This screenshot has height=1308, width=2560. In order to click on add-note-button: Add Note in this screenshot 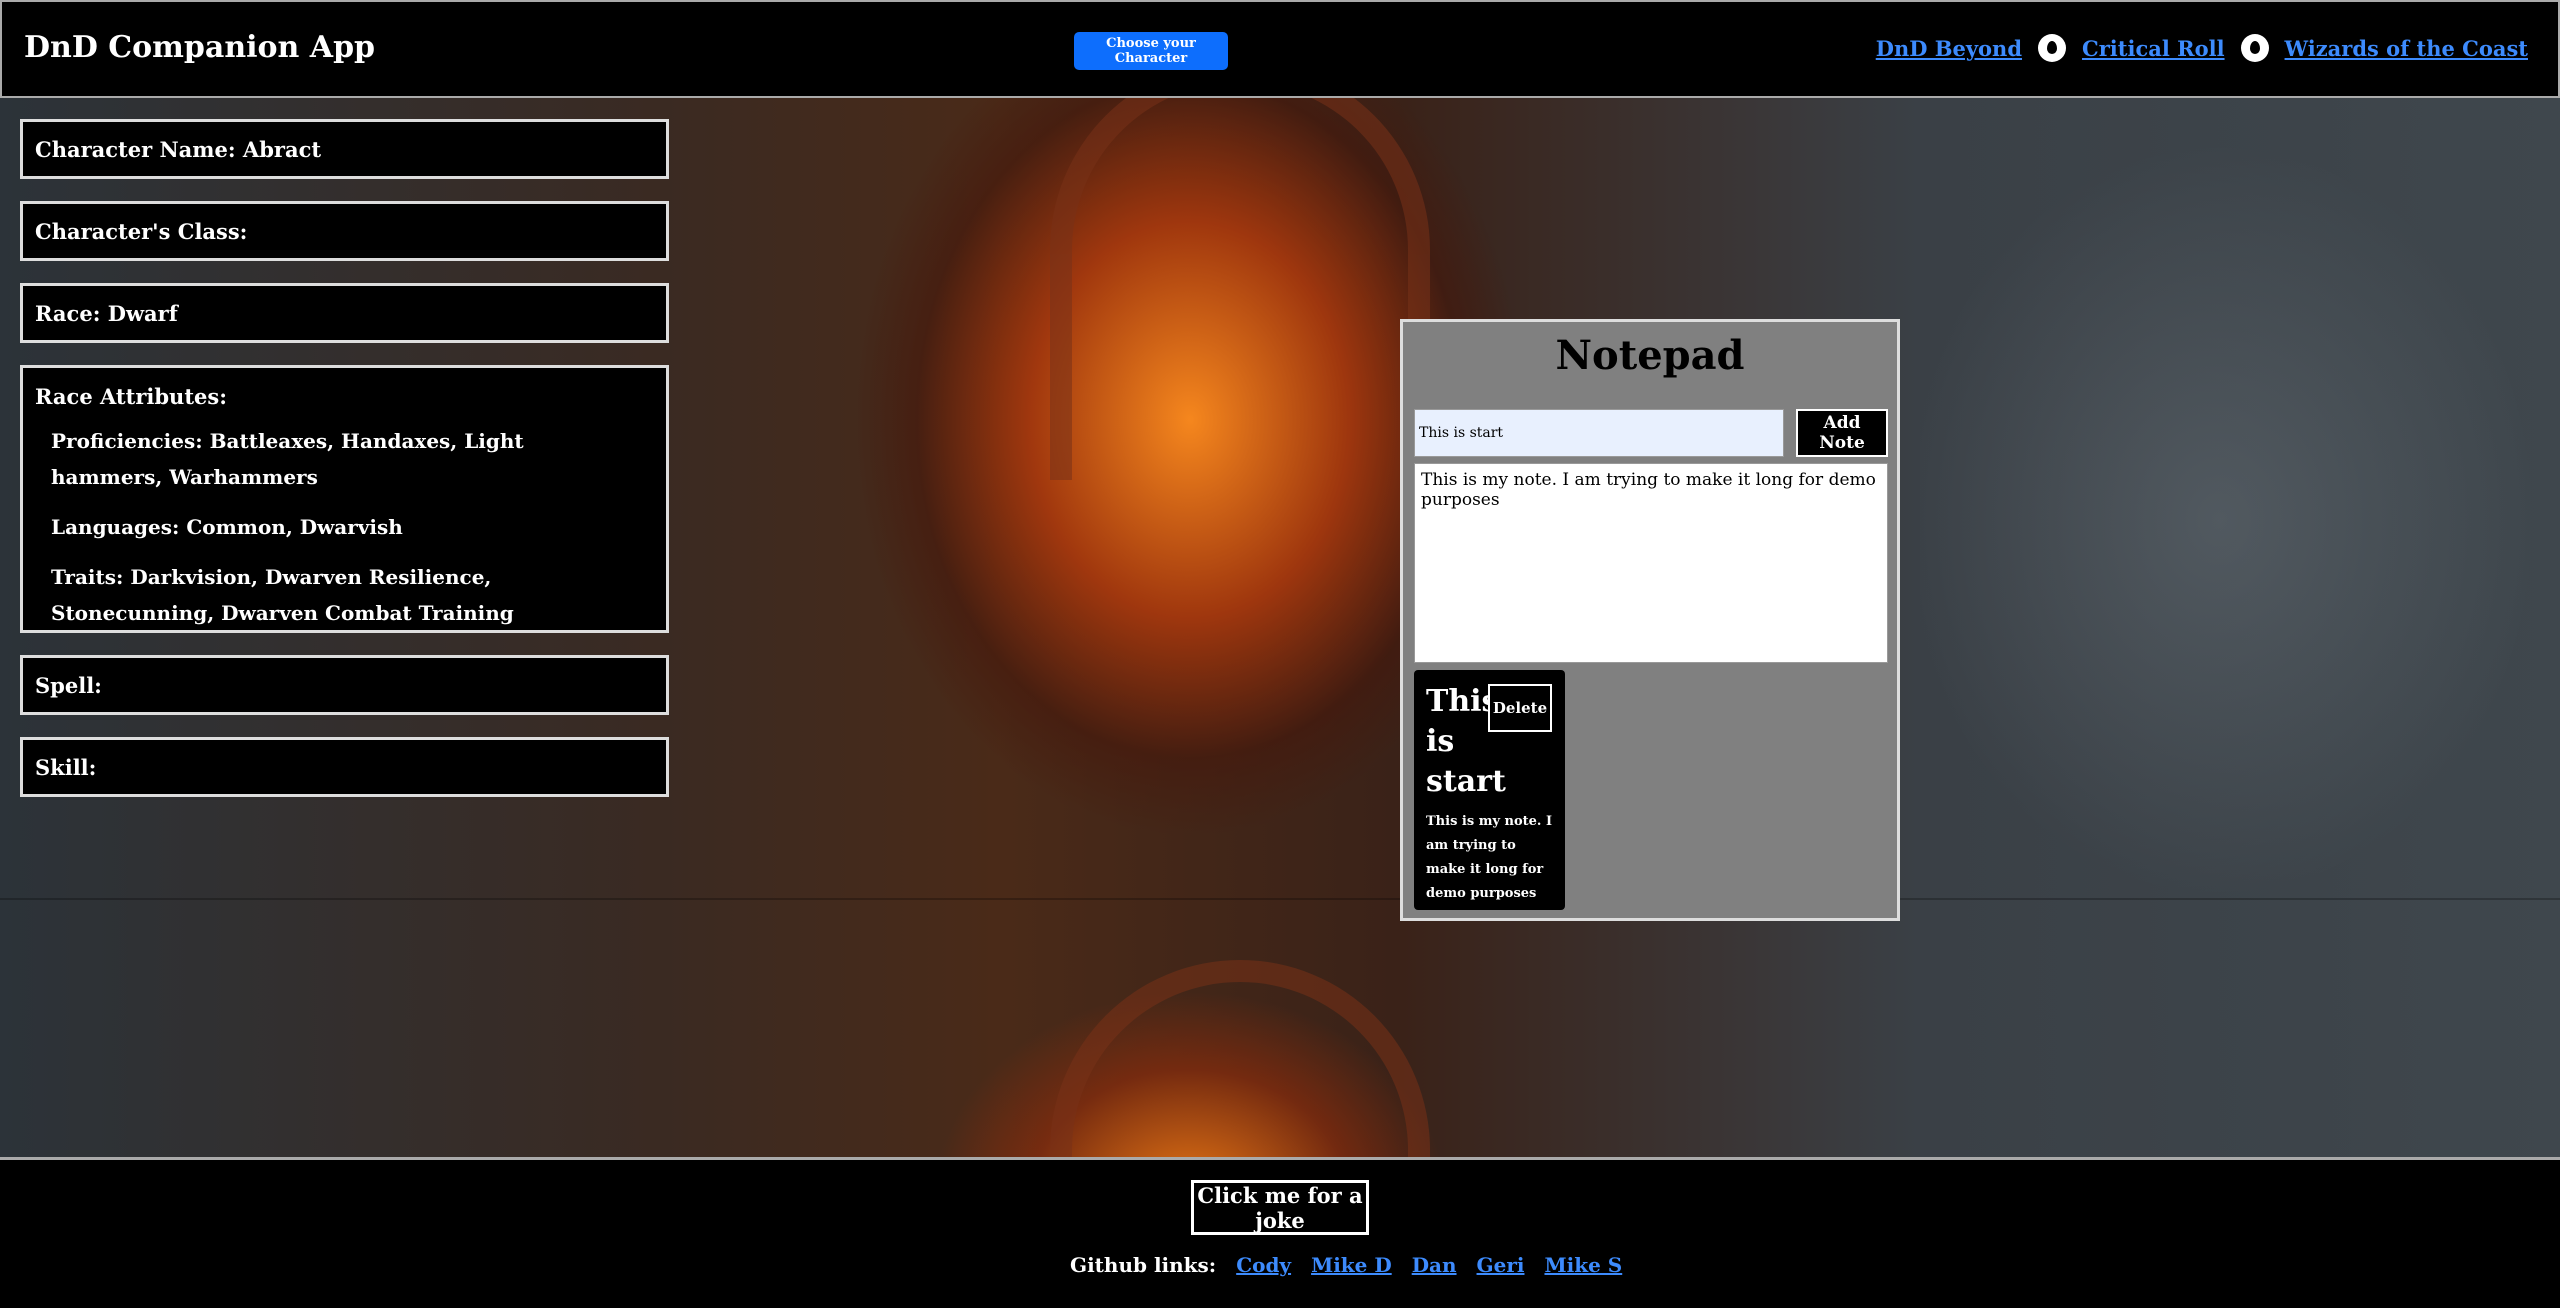, I will do `click(1842, 433)`.